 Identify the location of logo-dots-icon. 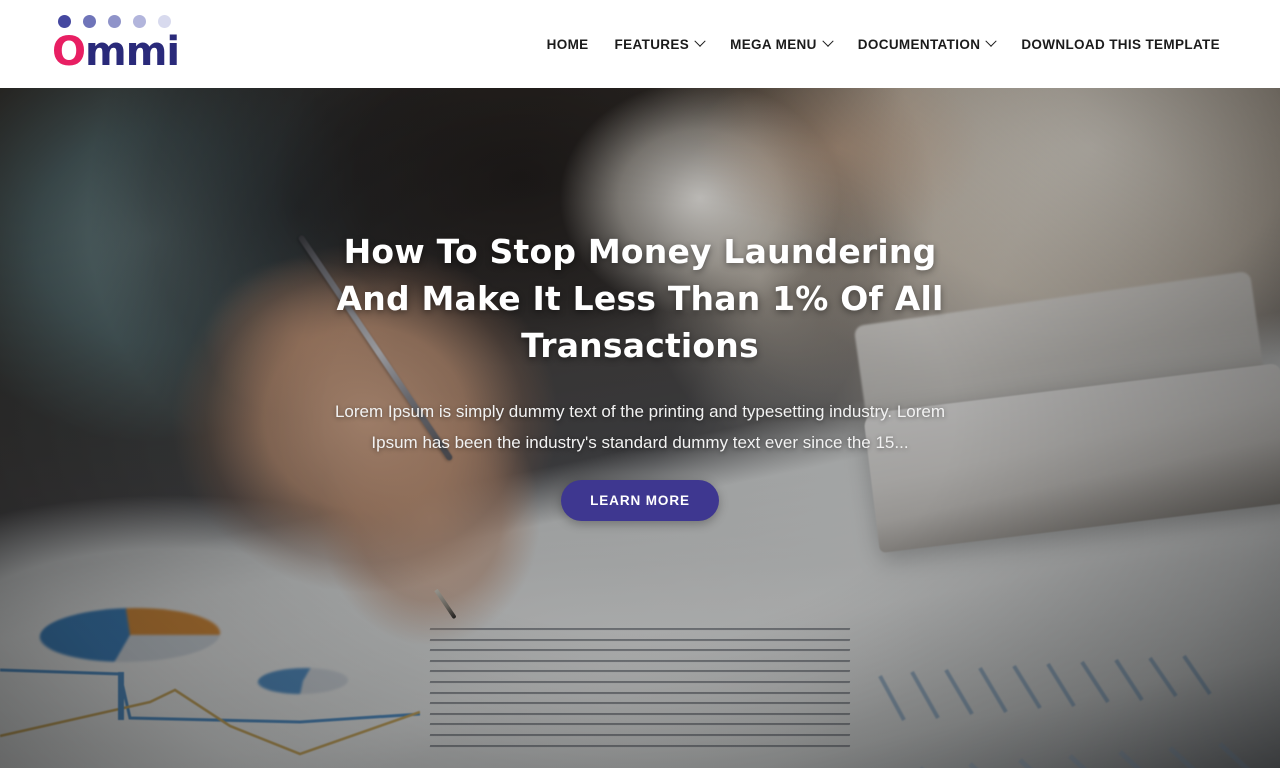
(142, 21).